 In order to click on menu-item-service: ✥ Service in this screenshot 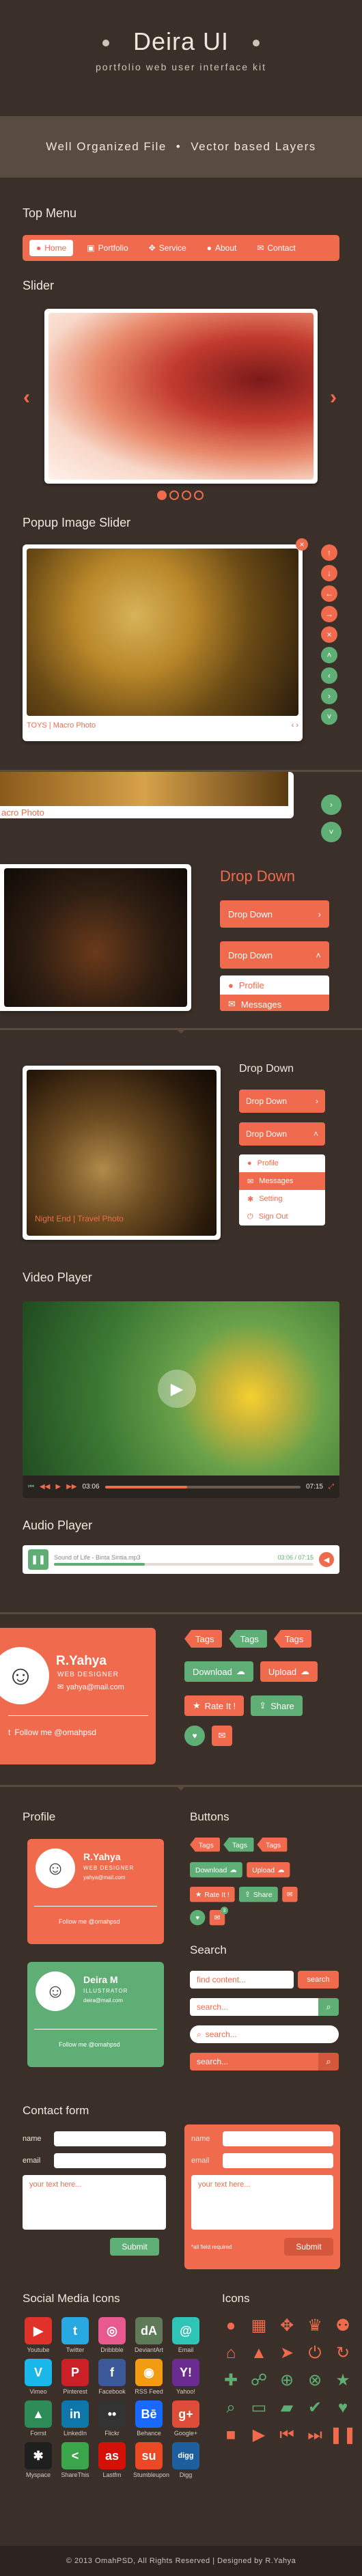, I will do `click(167, 248)`.